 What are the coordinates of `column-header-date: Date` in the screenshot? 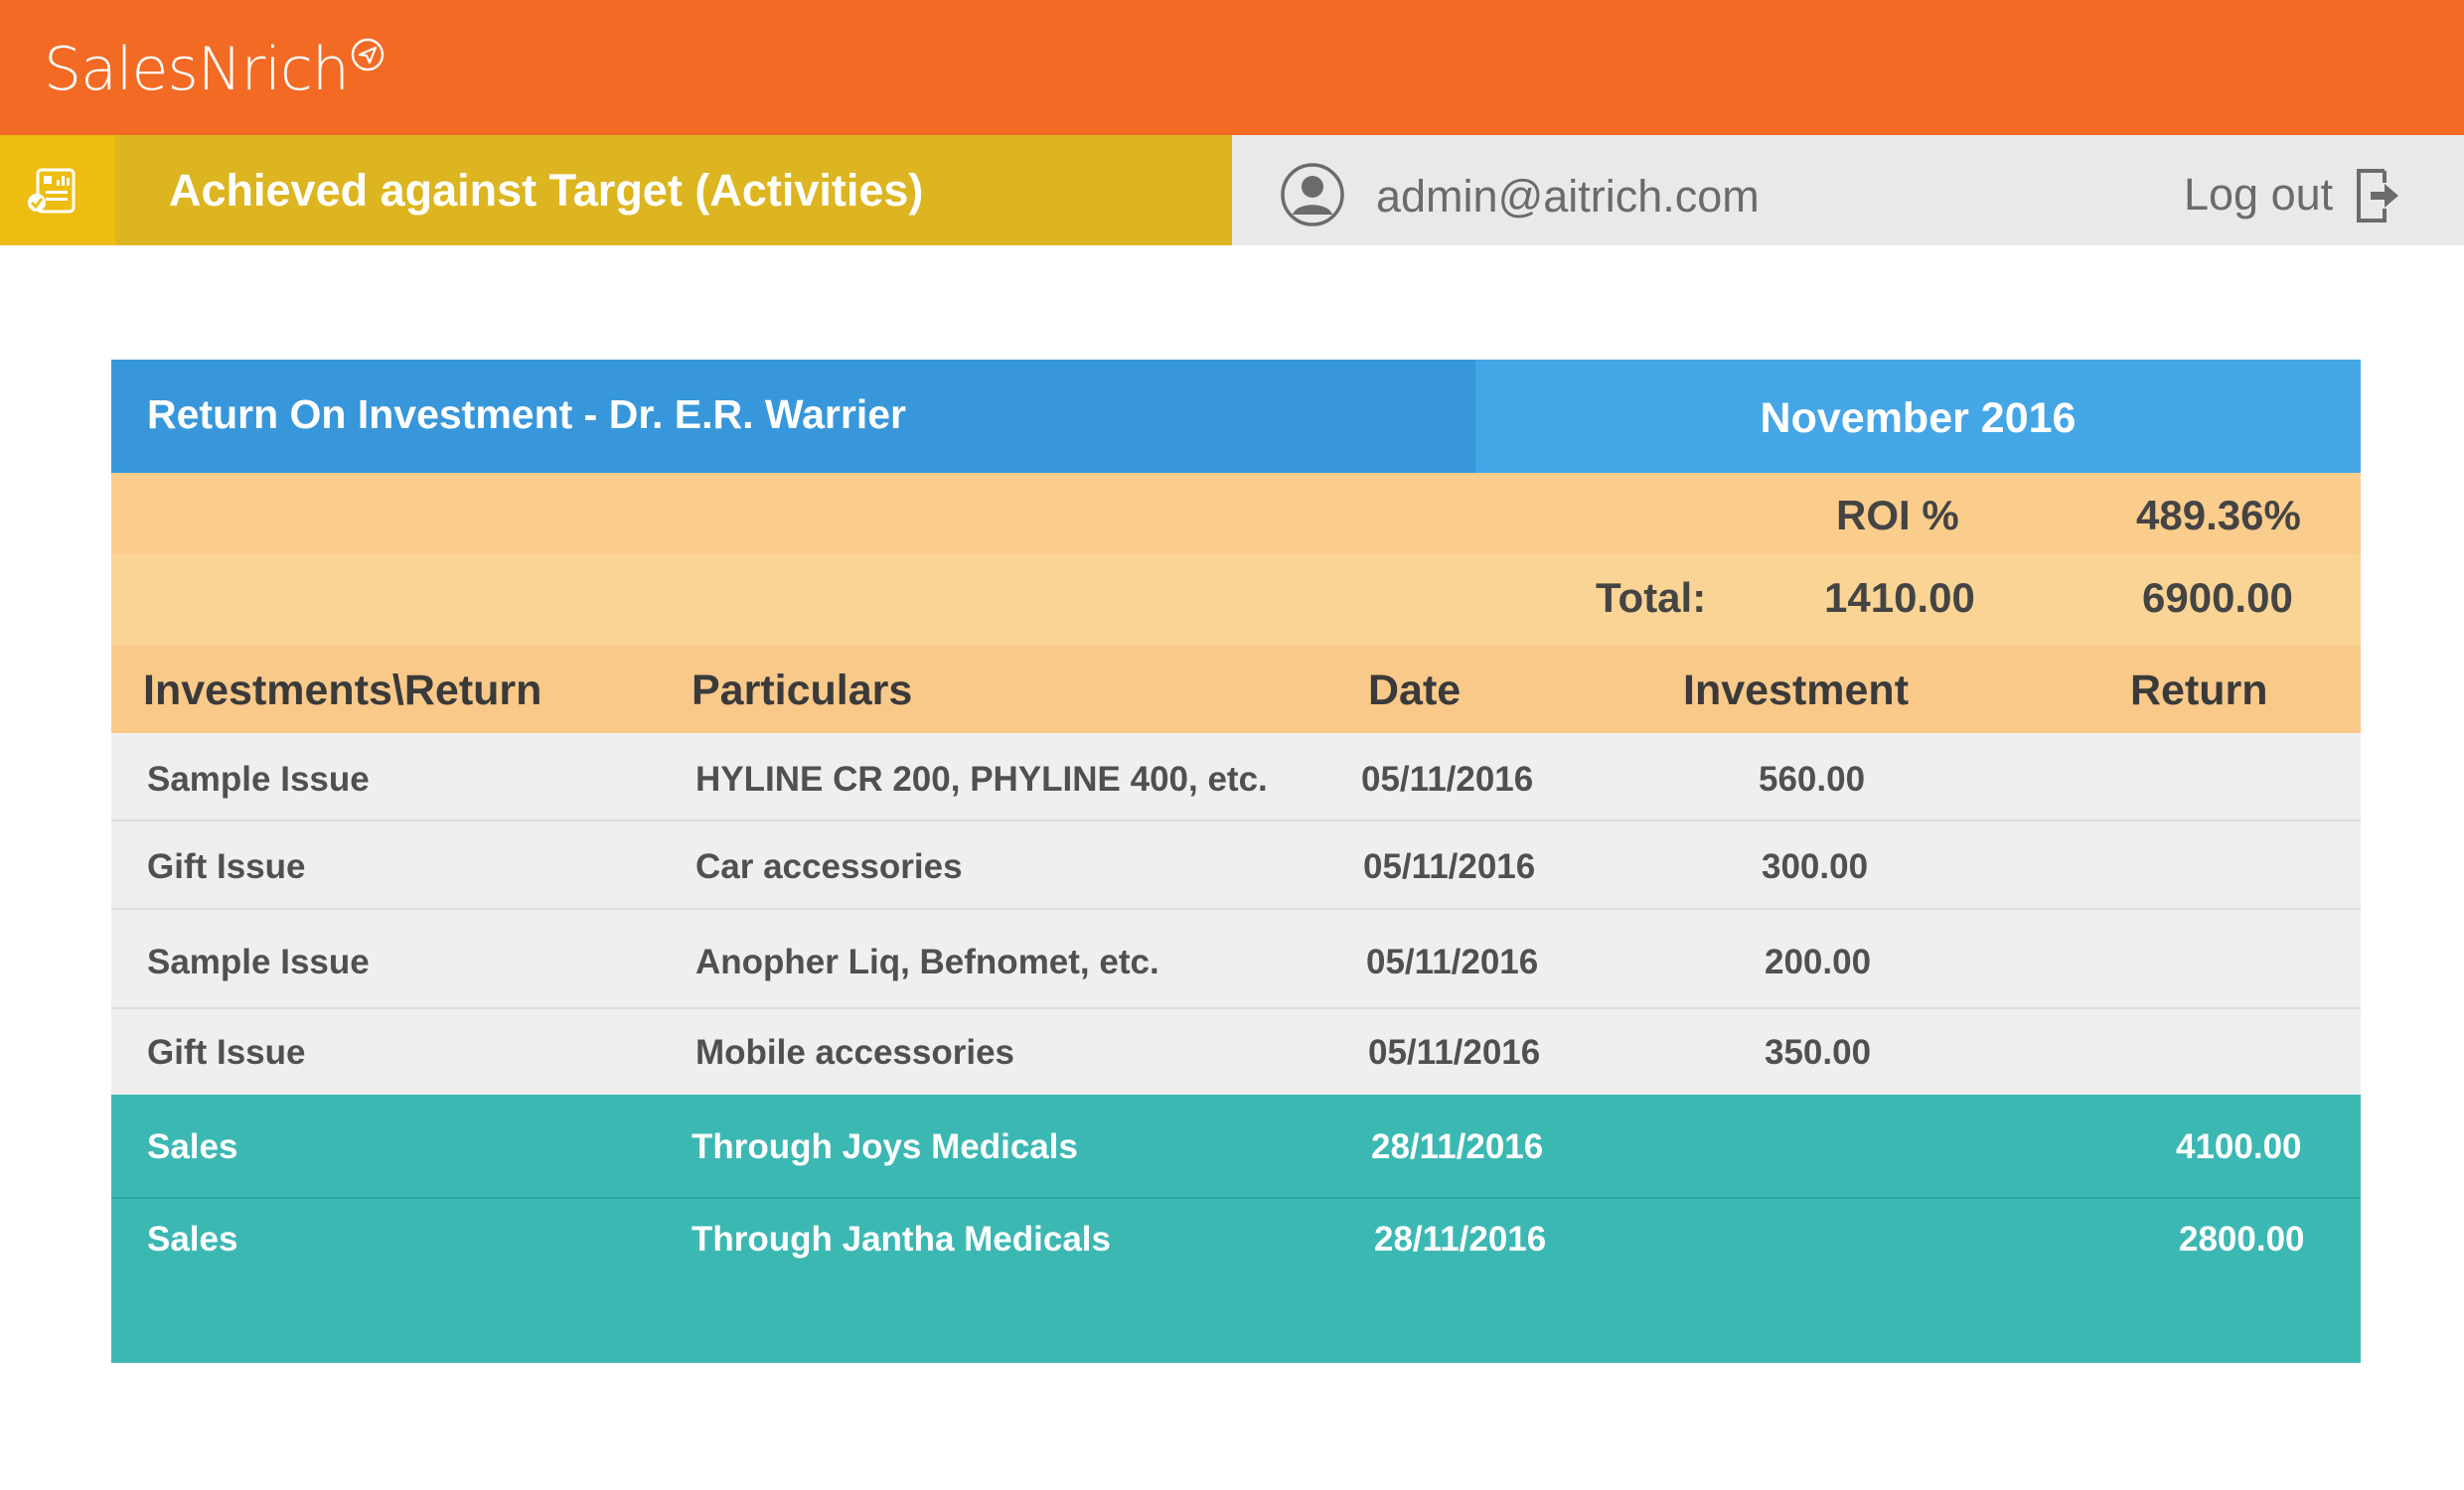 It's located at (1415, 691).